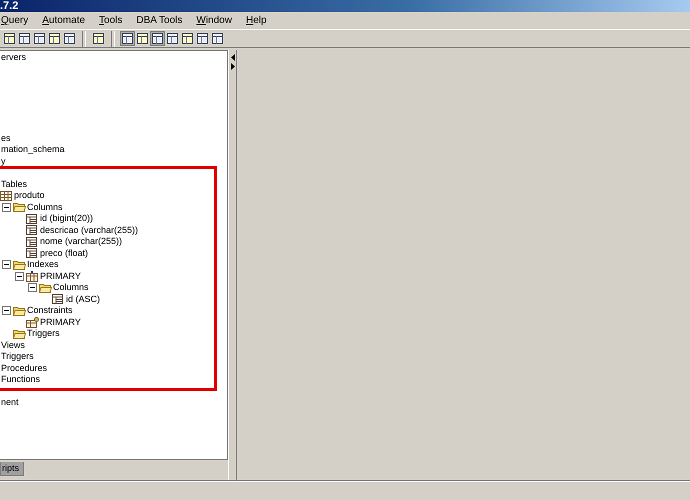 The width and height of the screenshot is (690, 500). Describe the element at coordinates (6, 138) in the screenshot. I see `tree-item: es` at that location.